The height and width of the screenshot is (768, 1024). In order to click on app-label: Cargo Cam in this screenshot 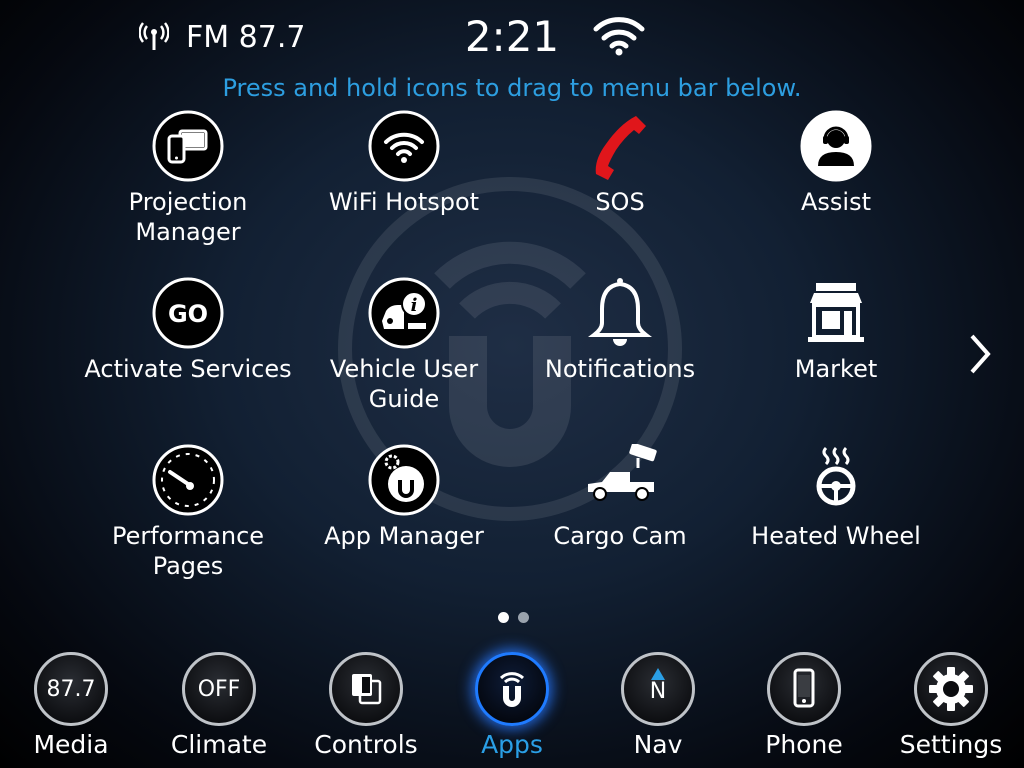, I will do `click(620, 536)`.